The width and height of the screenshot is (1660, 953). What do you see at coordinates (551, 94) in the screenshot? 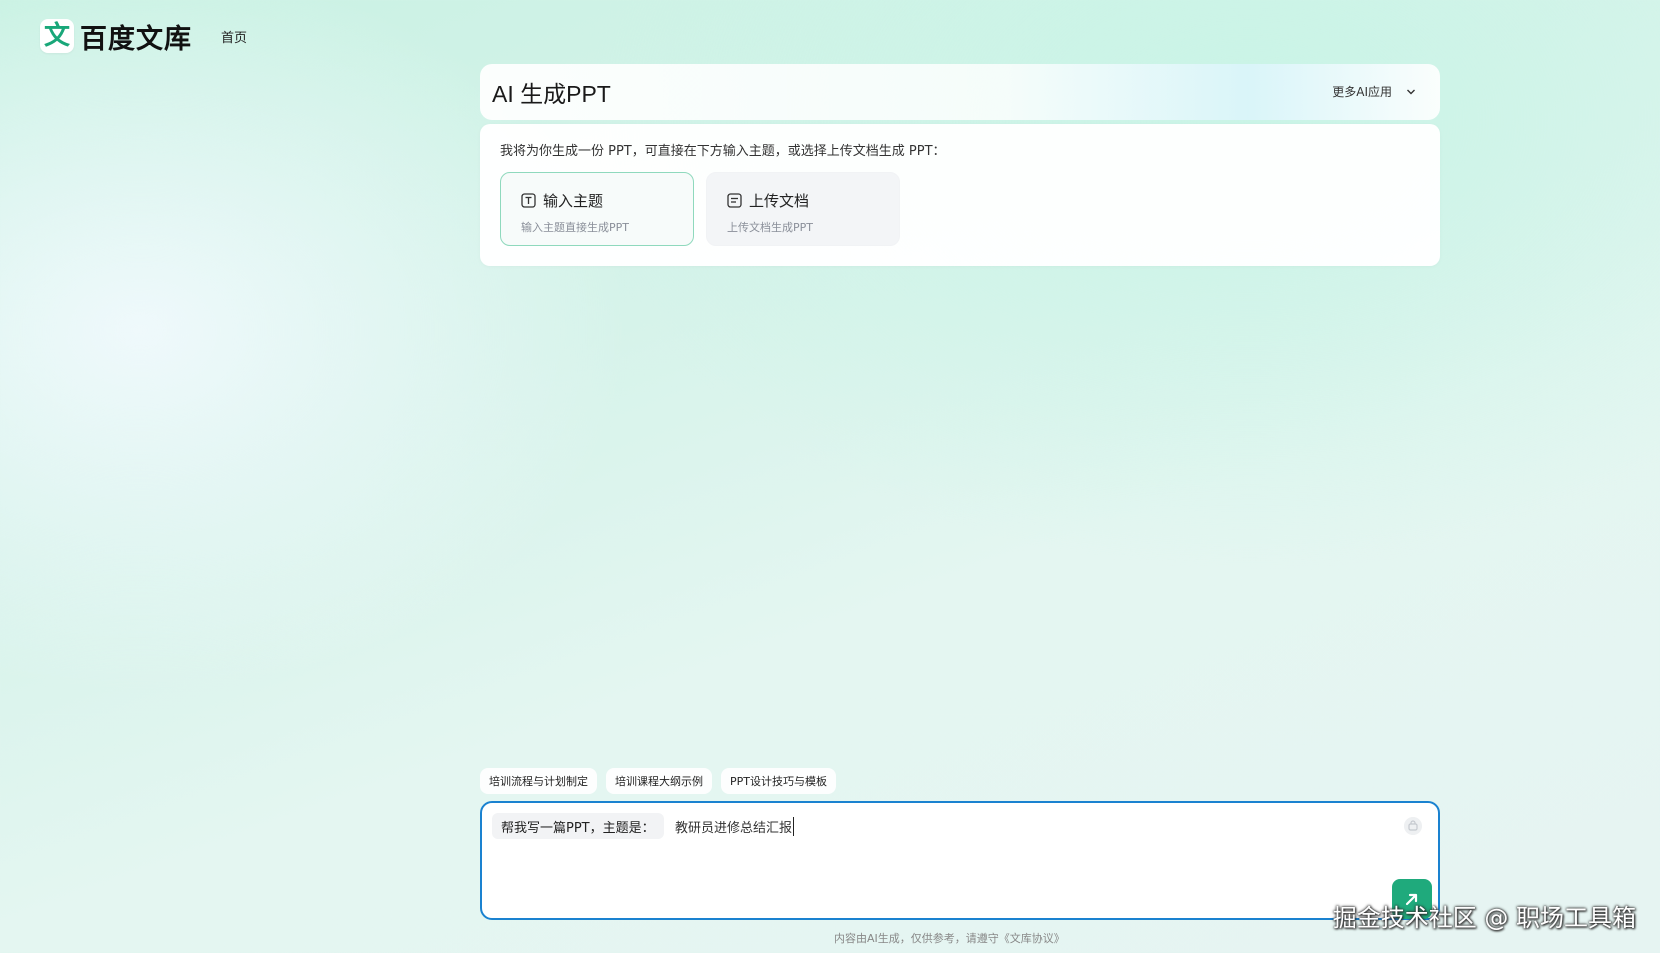
I see `page-title: AI 生成PPT` at bounding box center [551, 94].